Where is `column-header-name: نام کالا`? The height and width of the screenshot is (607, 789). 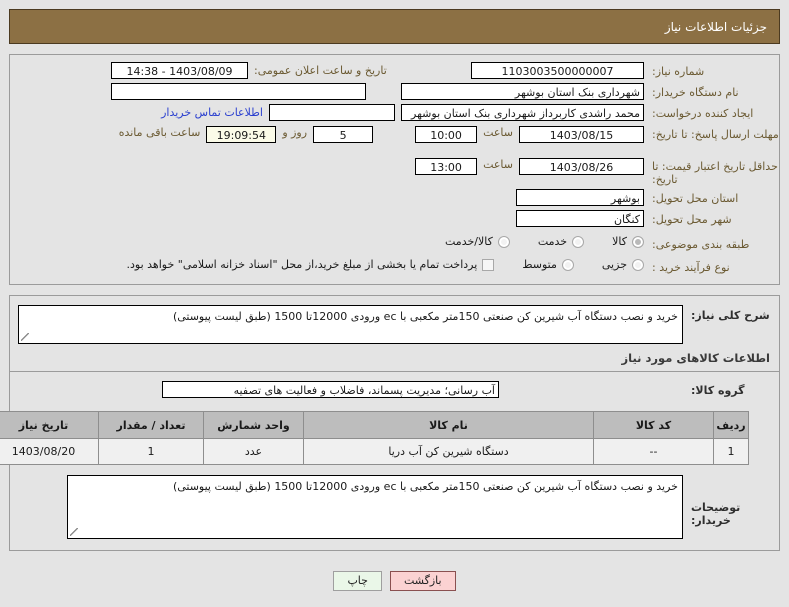
column-header-name: نام کالا is located at coordinates (448, 425).